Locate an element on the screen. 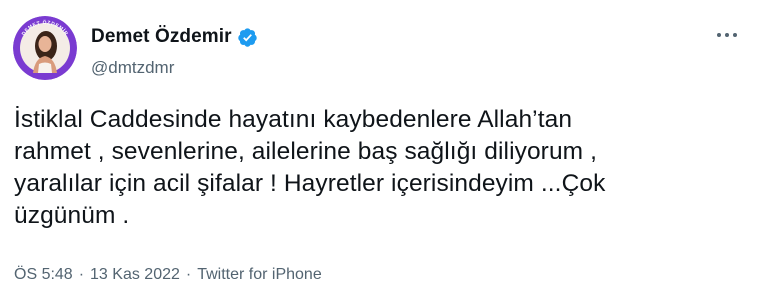  author-block: Demet Özdemir @dmtzdmr is located at coordinates (174, 51).